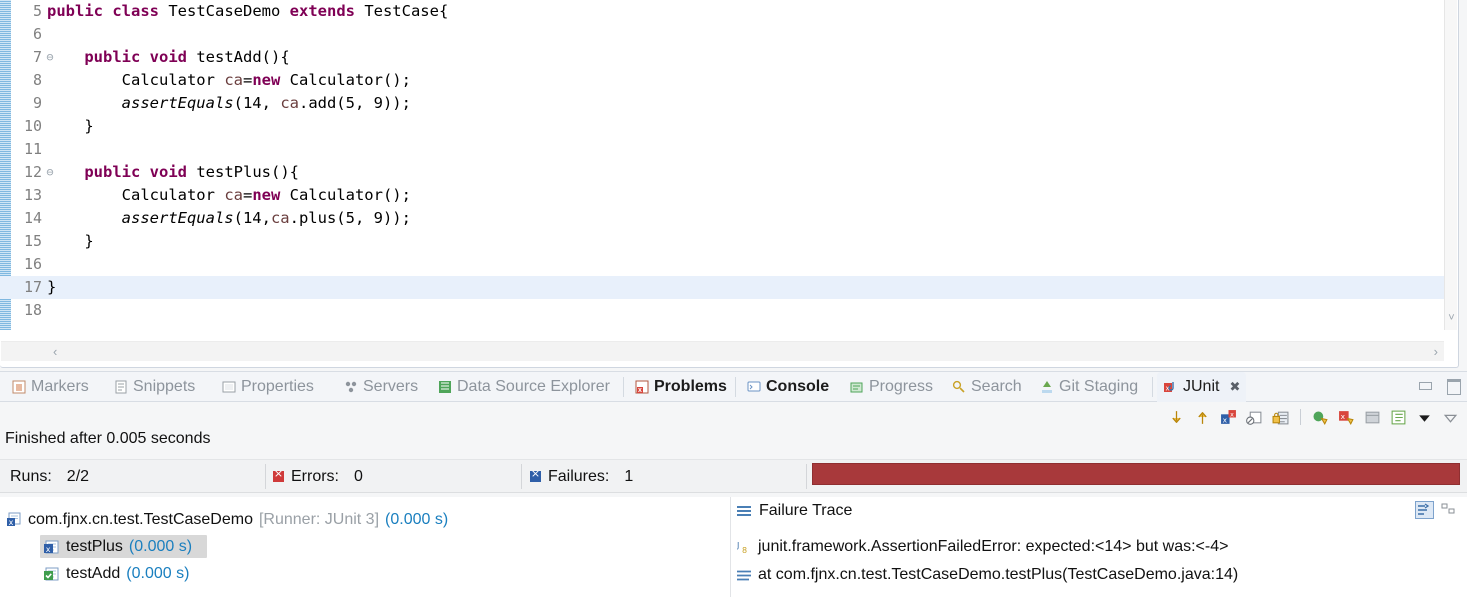  Describe the element at coordinates (1199, 387) in the screenshot. I see `tab-junit: x JUnit ✖` at that location.